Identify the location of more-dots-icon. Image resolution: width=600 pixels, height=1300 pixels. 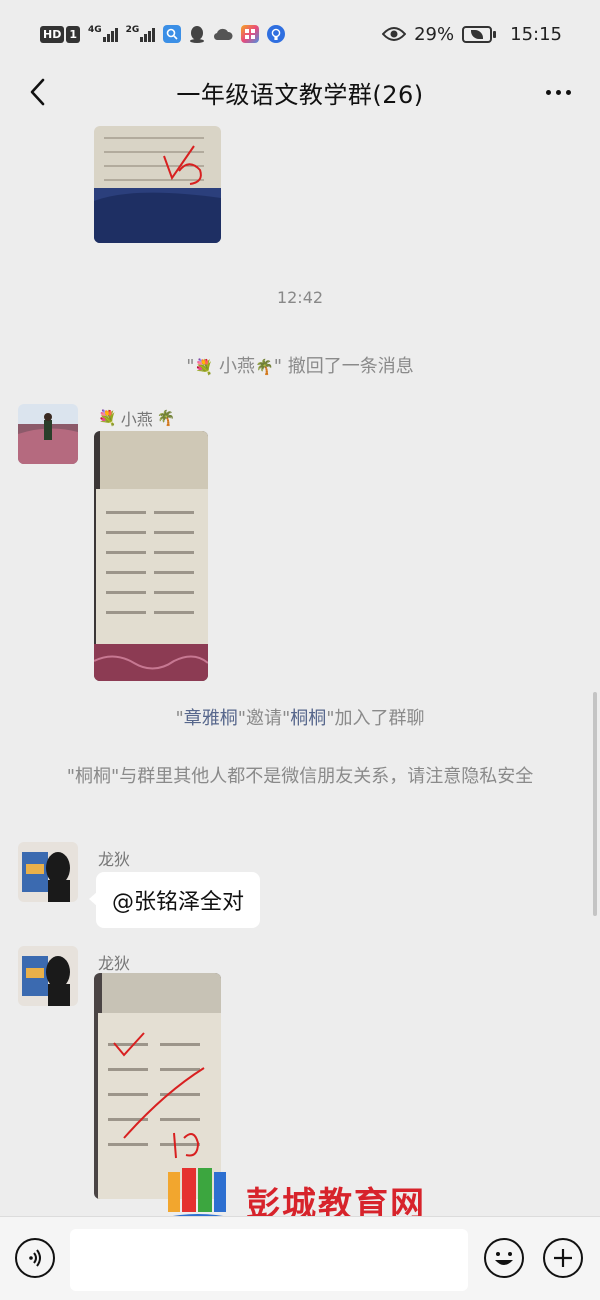
(548, 92).